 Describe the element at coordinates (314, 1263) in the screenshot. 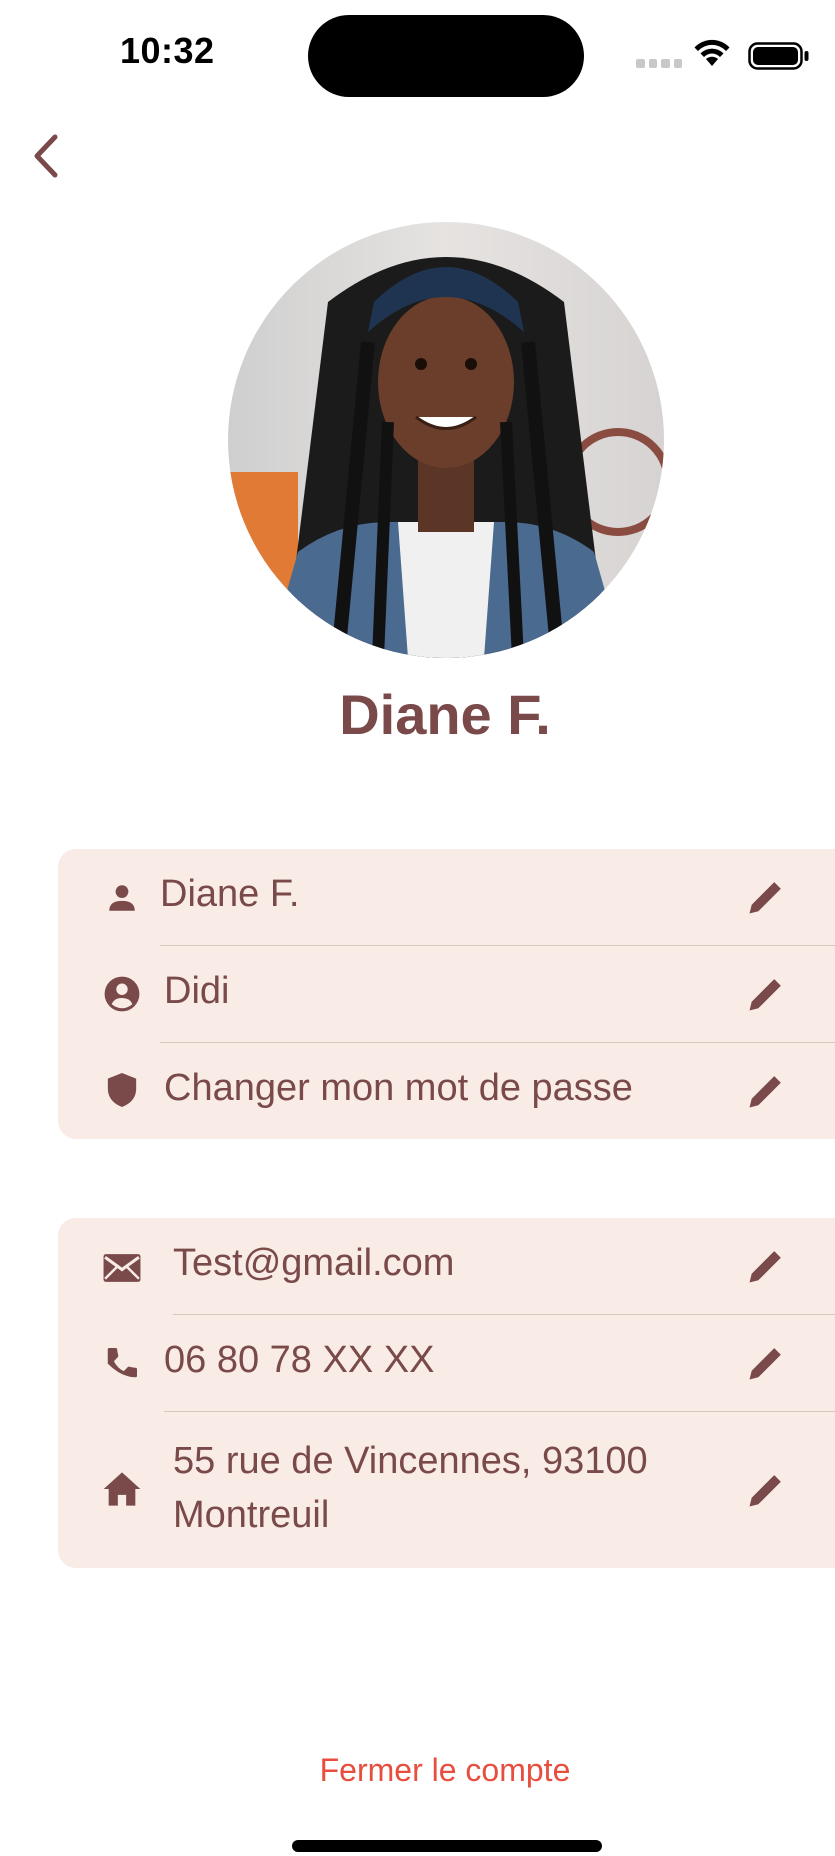

I see `email-value: Test@gmail.com` at that location.